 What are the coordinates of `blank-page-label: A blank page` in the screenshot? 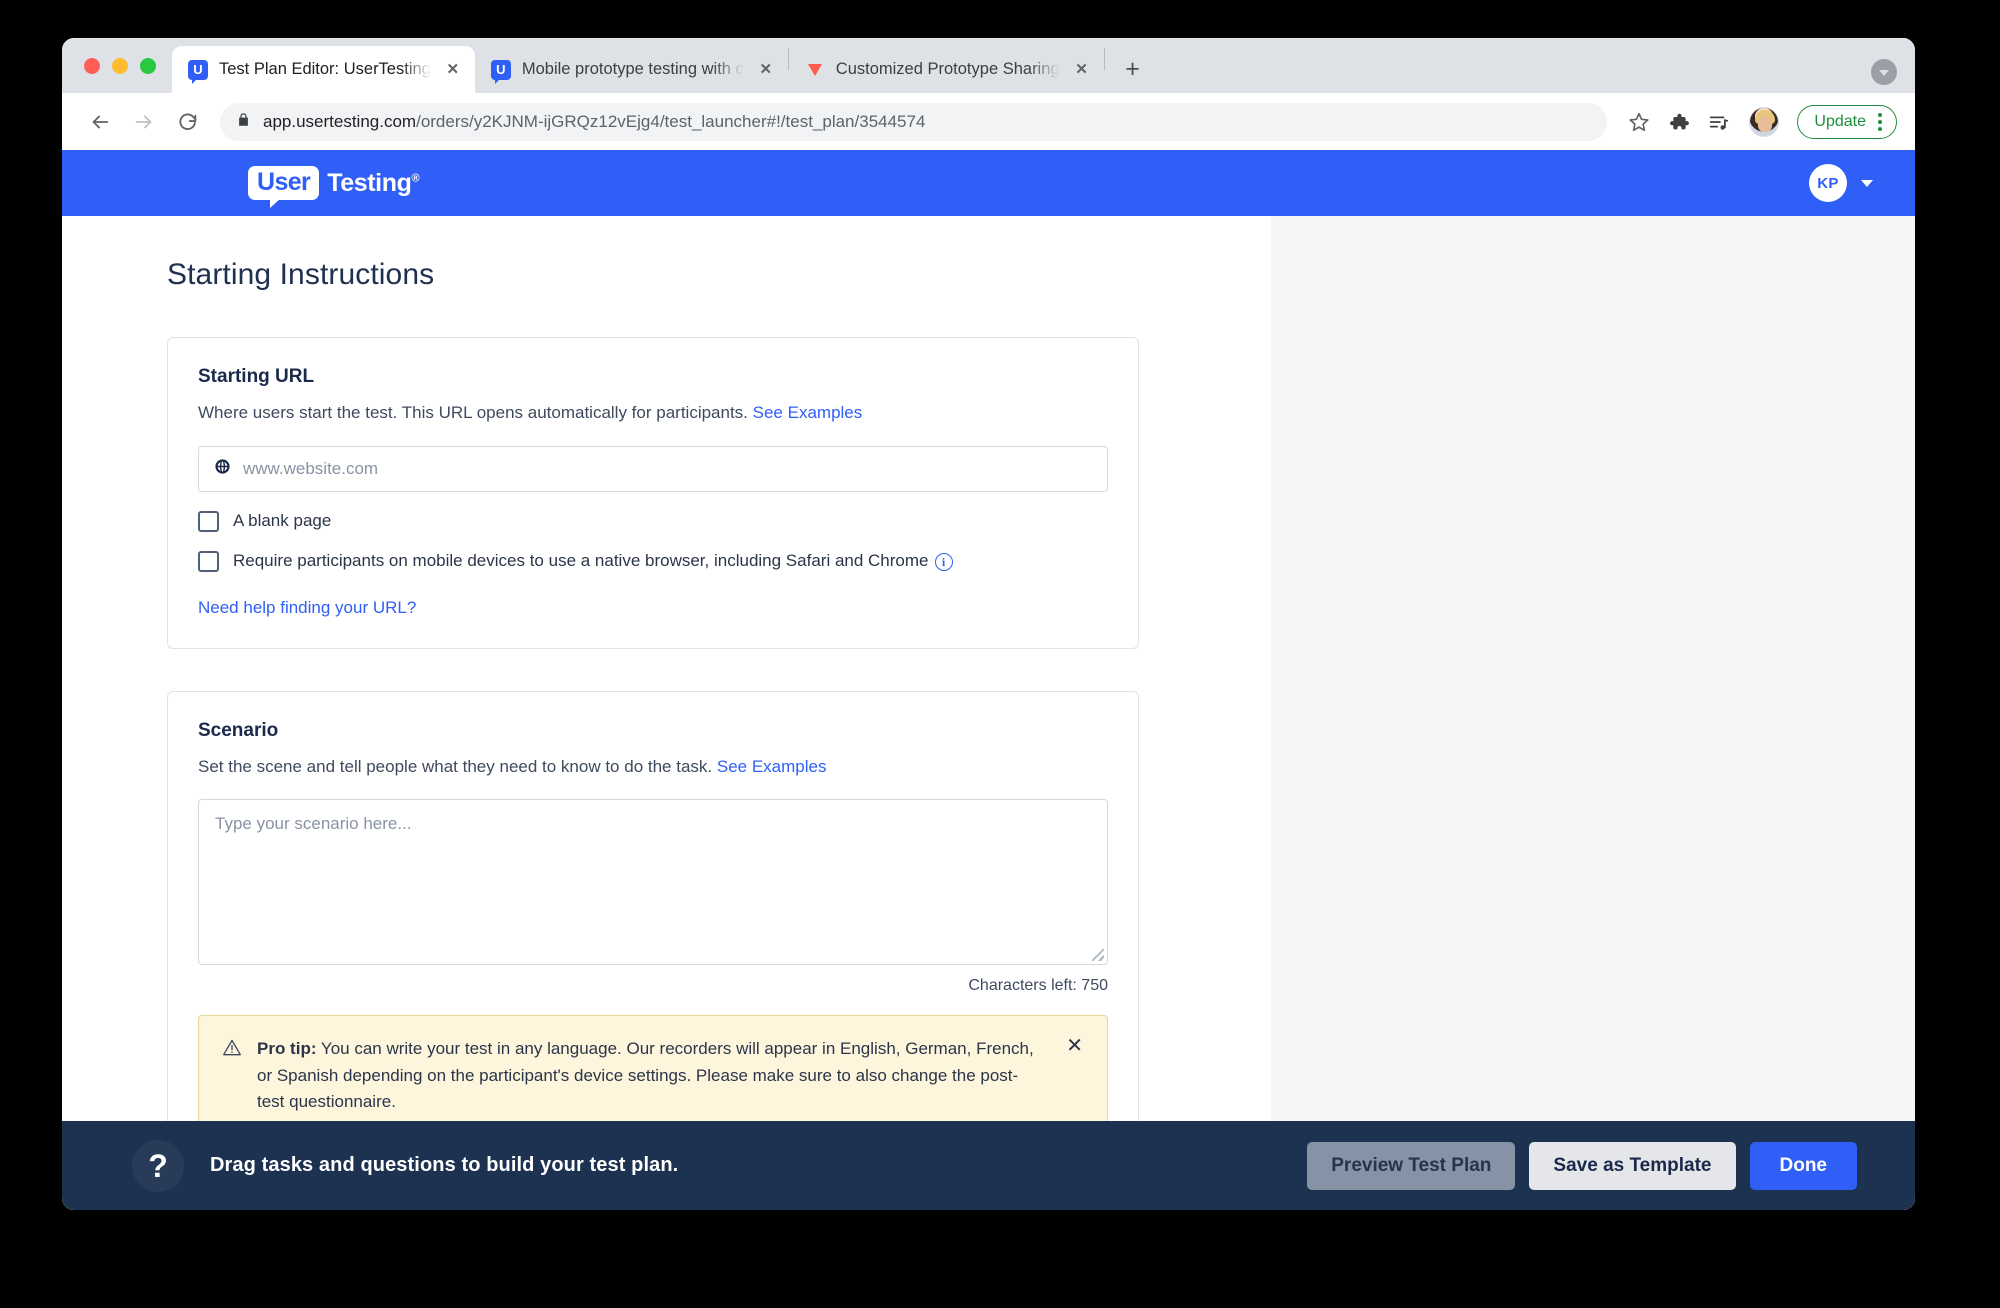 It's located at (282, 521).